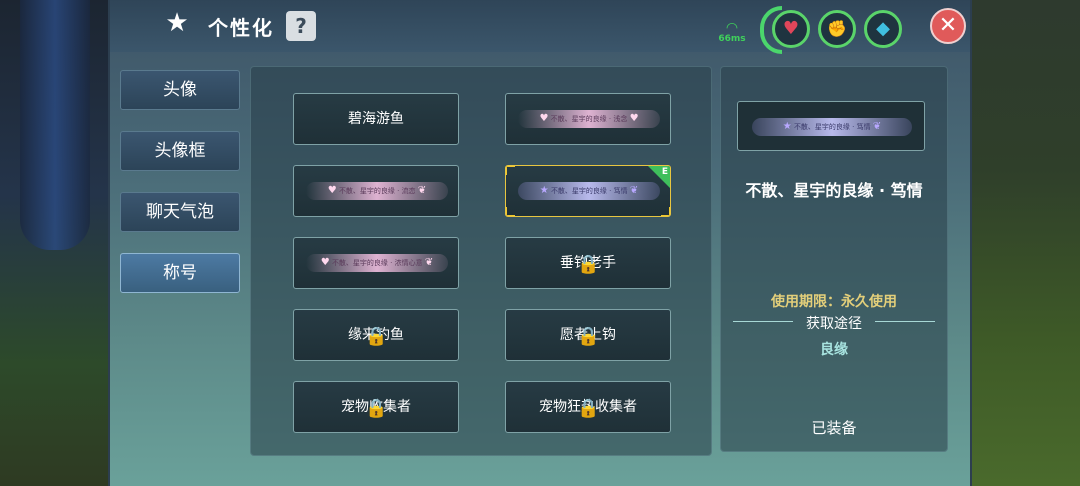  I want to click on title-card-label: 不散、星宇的良缘 · 浅念, so click(589, 119).